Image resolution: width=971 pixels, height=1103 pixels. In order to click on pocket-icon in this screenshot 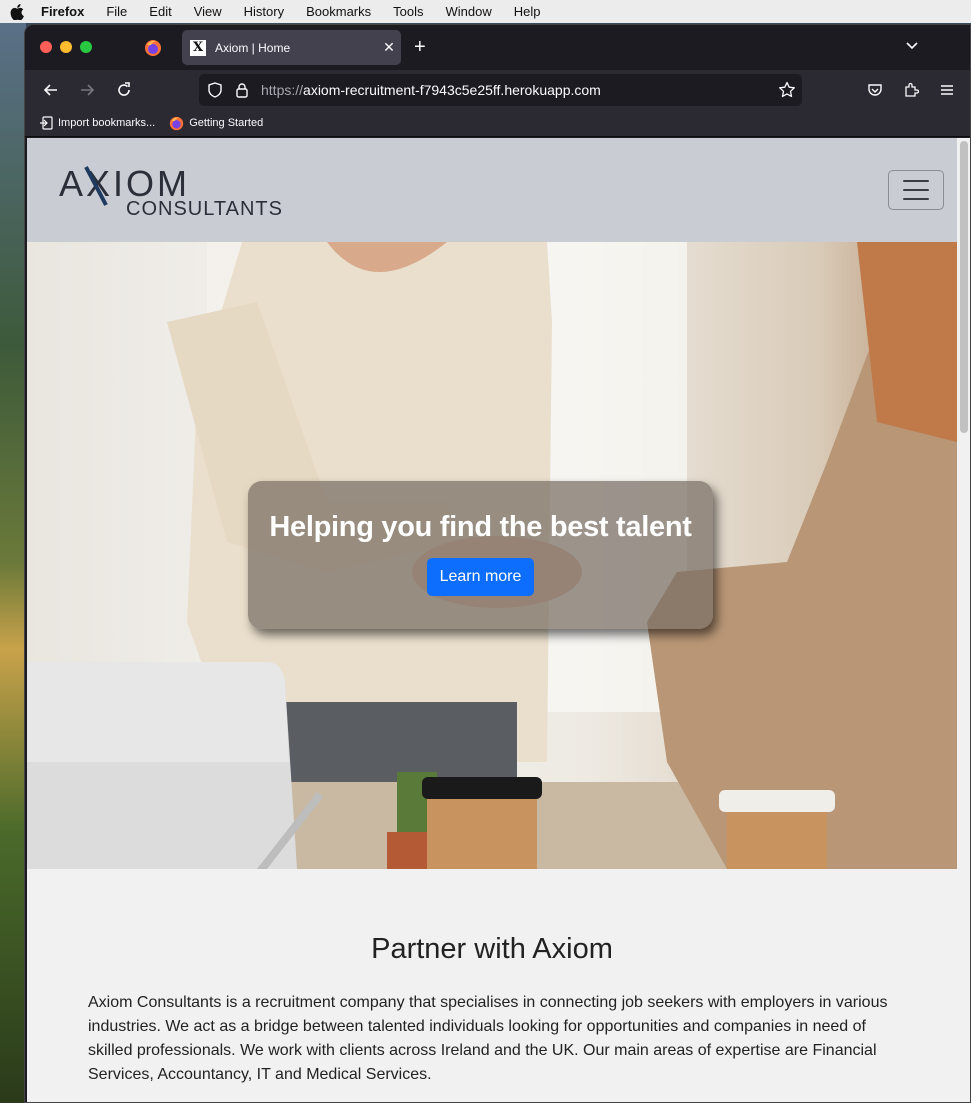, I will do `click(875, 90)`.